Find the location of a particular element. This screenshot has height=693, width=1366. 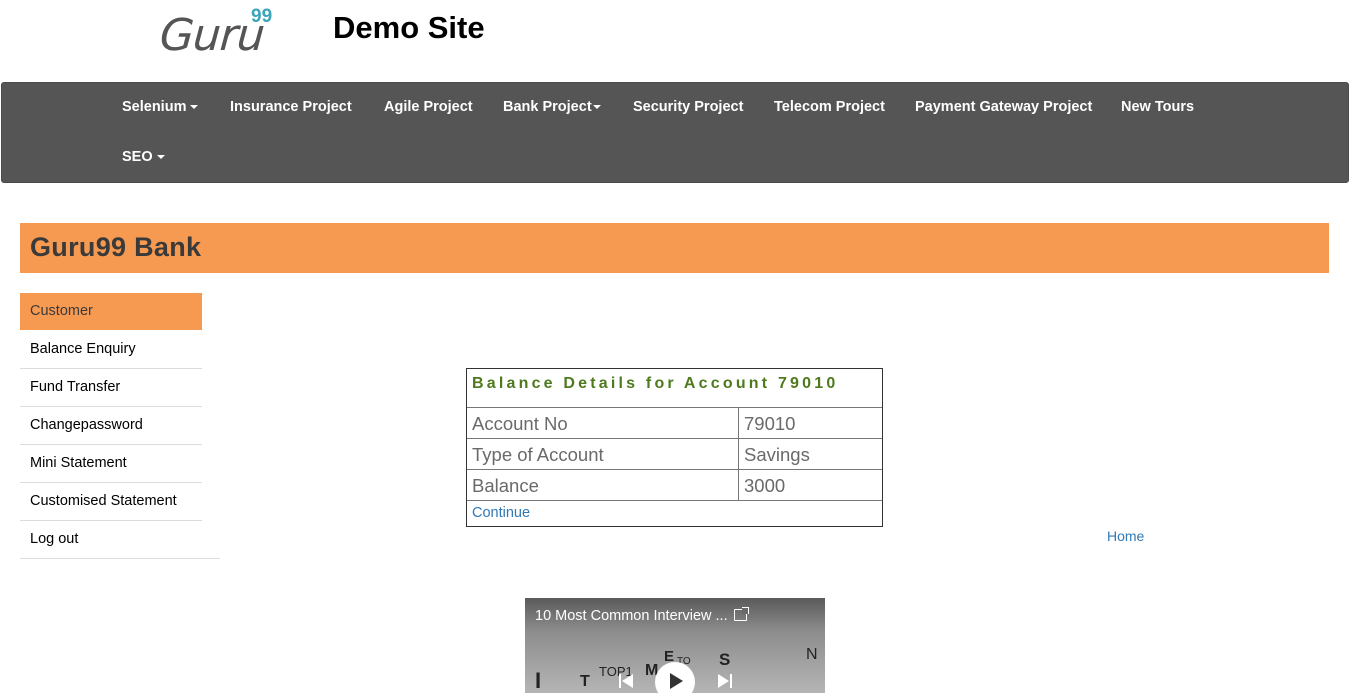

continue-link: Continue is located at coordinates (501, 513).